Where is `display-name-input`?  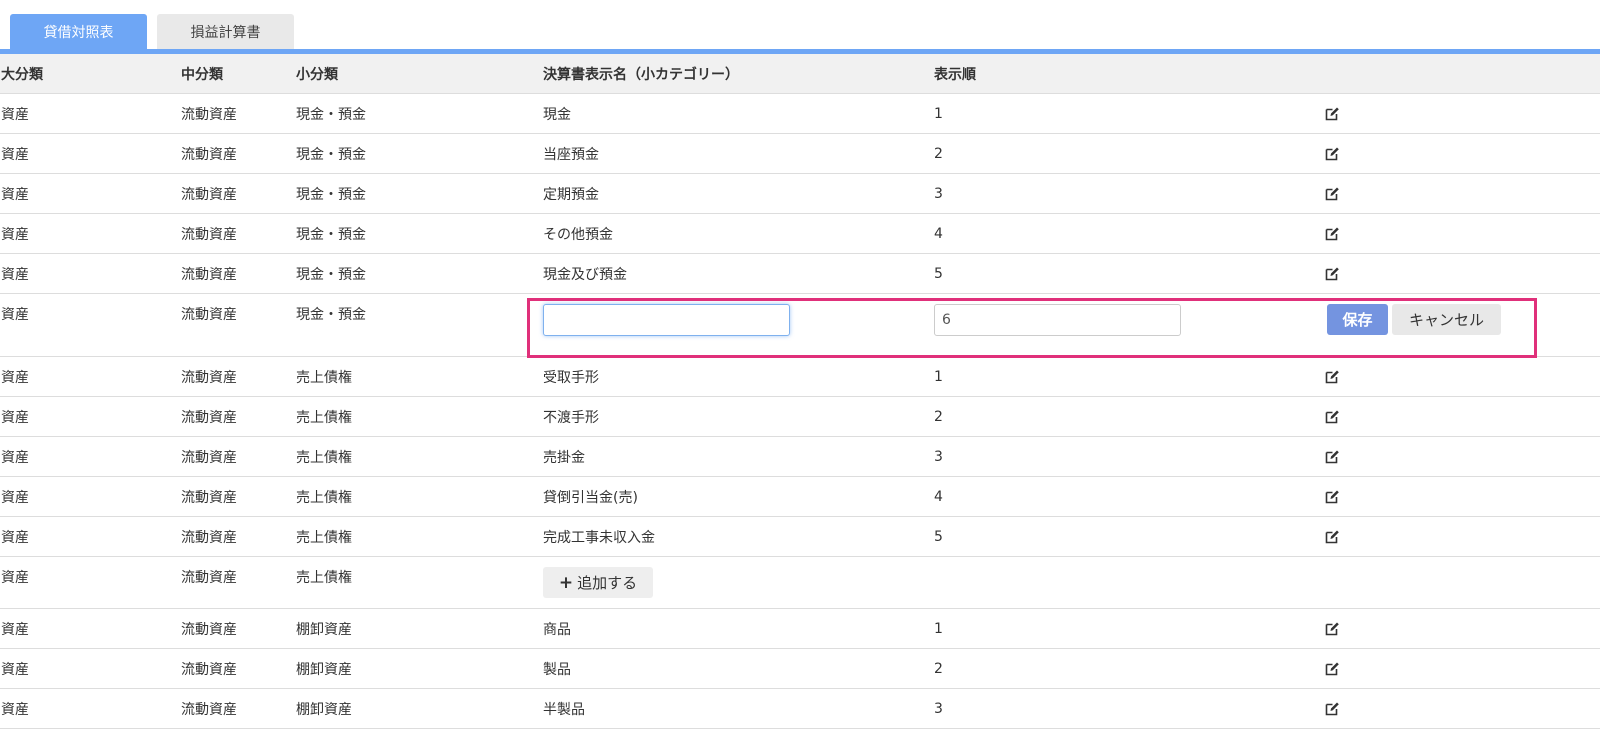
display-name-input is located at coordinates (666, 320).